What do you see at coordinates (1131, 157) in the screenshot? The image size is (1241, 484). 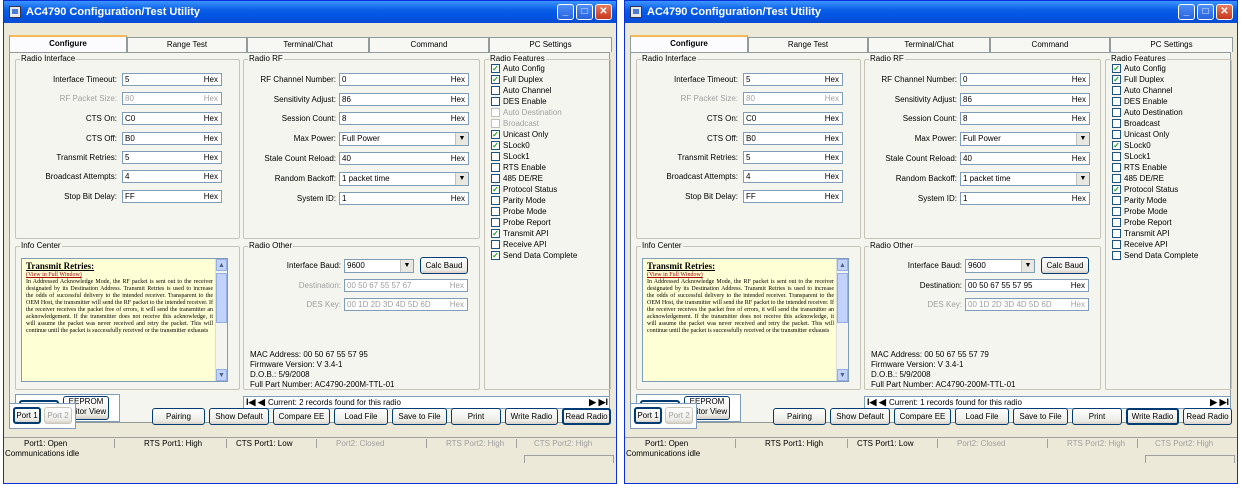 I see `checkbox-slock1: SLock1` at bounding box center [1131, 157].